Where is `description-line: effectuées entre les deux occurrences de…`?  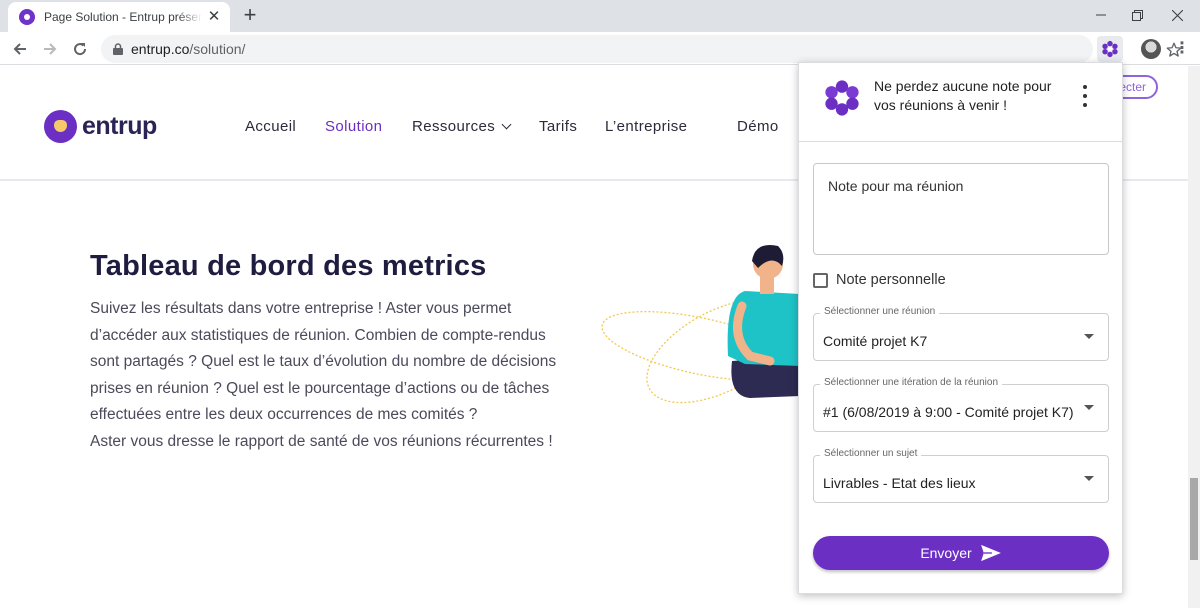 description-line: effectuées entre les deux occurrences de… is located at coordinates (284, 415).